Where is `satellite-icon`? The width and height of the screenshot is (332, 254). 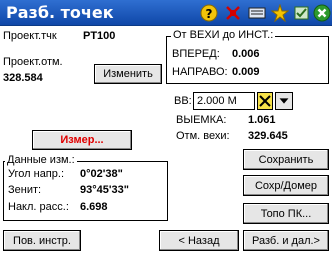
satellite-icon is located at coordinates (233, 13).